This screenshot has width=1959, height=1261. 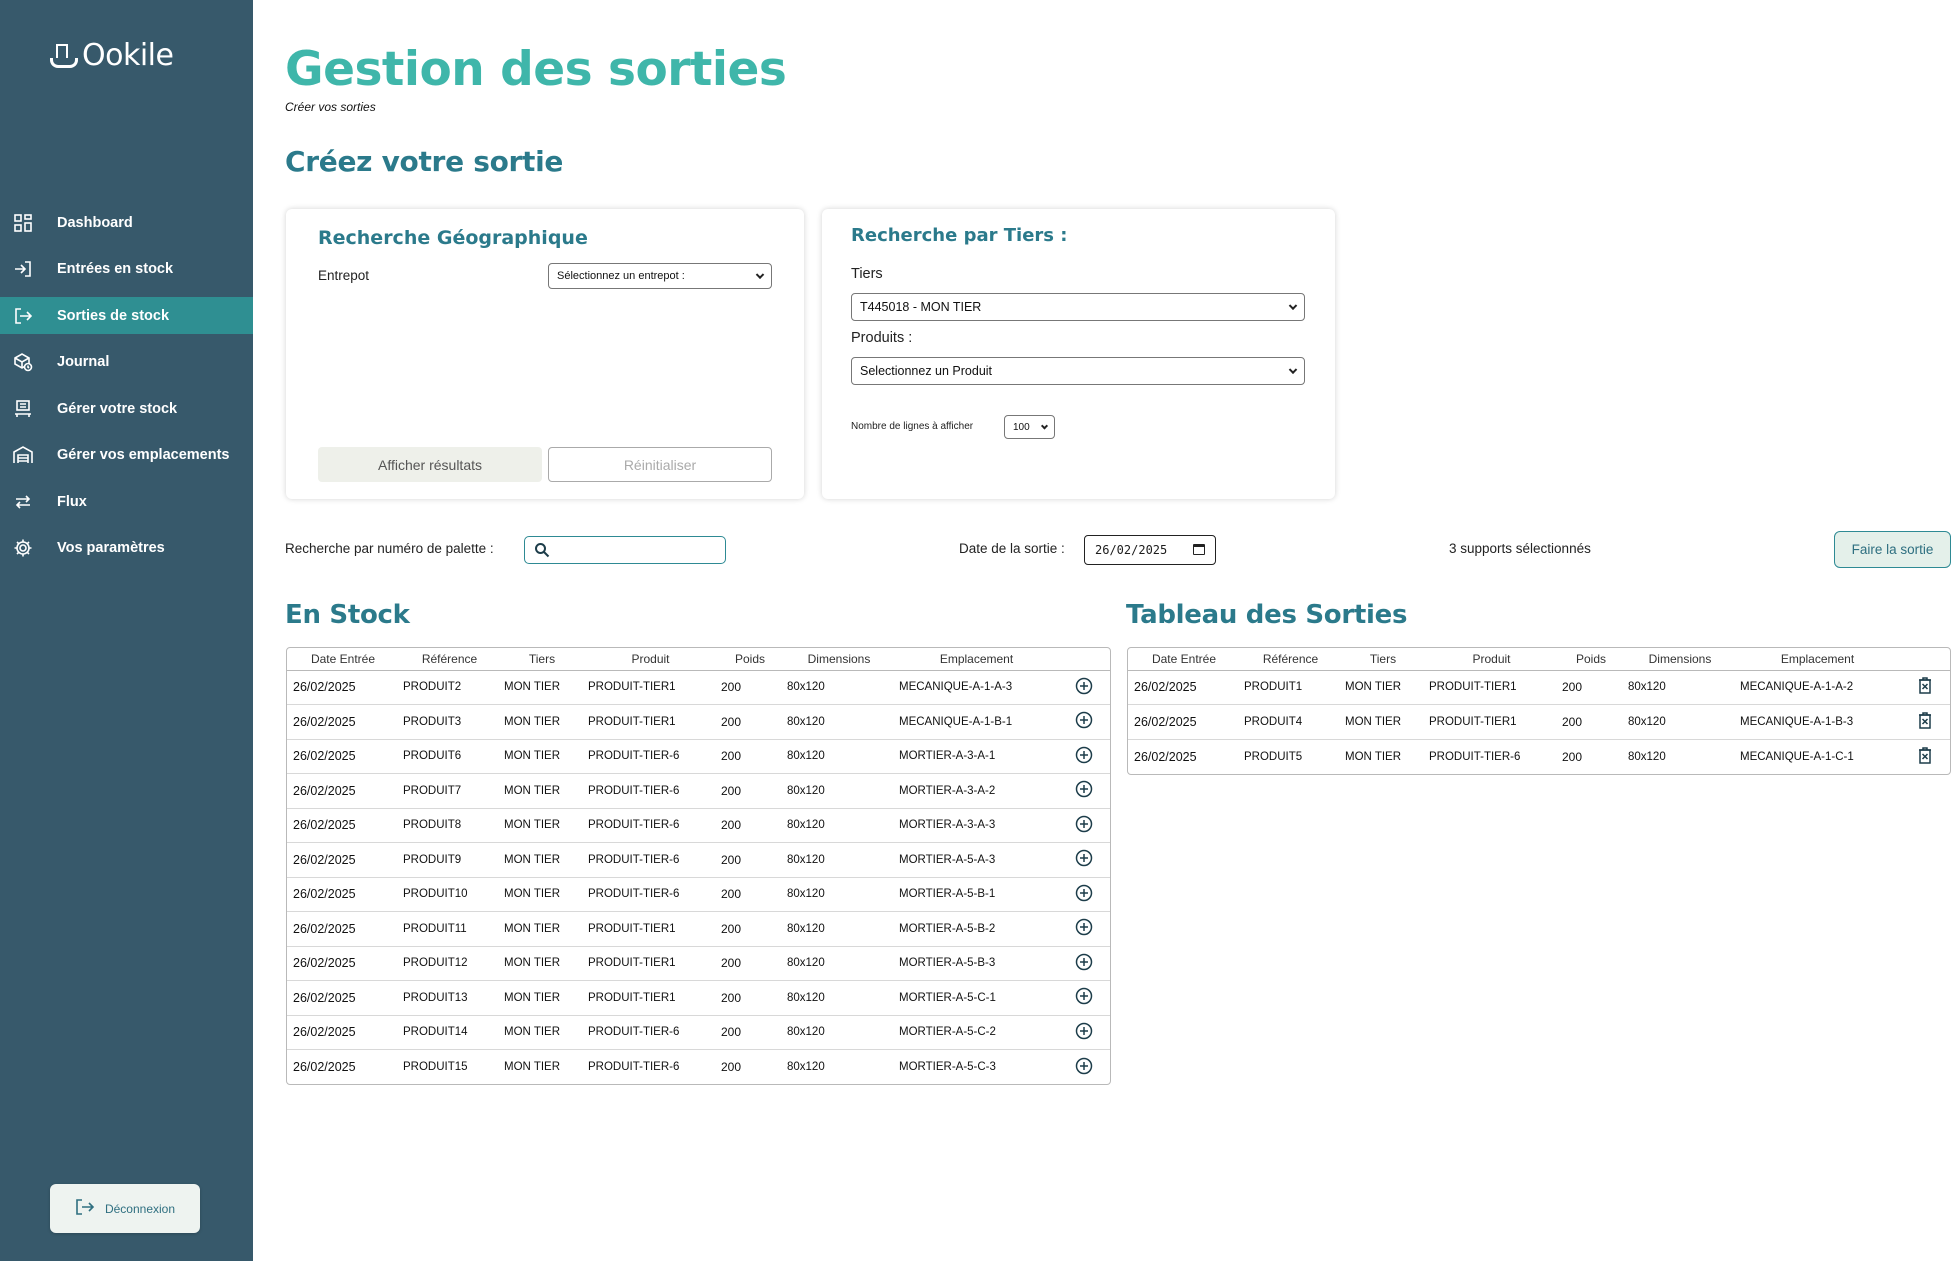 I want to click on sidebar-item-stock: Gérer votre stock, so click(x=126, y=408).